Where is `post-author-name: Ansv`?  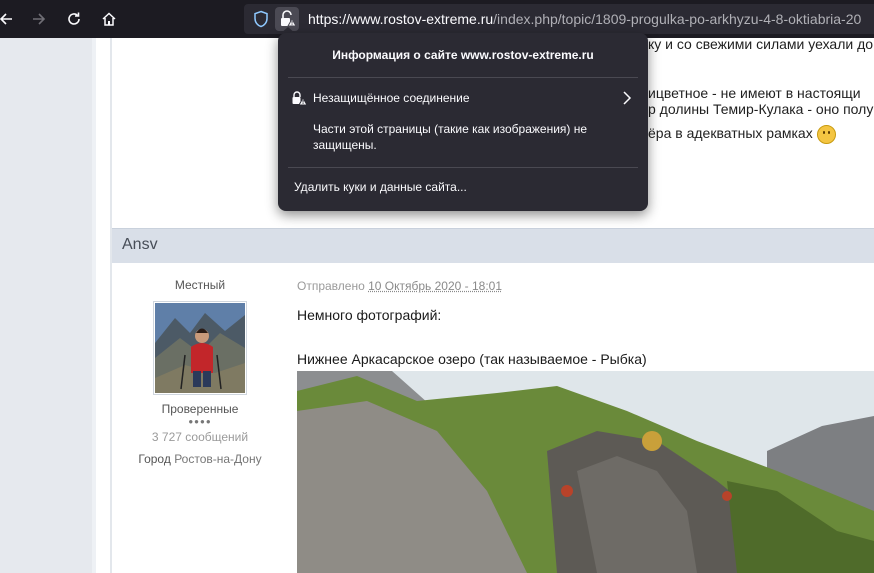
post-author-name: Ansv is located at coordinates (140, 245).